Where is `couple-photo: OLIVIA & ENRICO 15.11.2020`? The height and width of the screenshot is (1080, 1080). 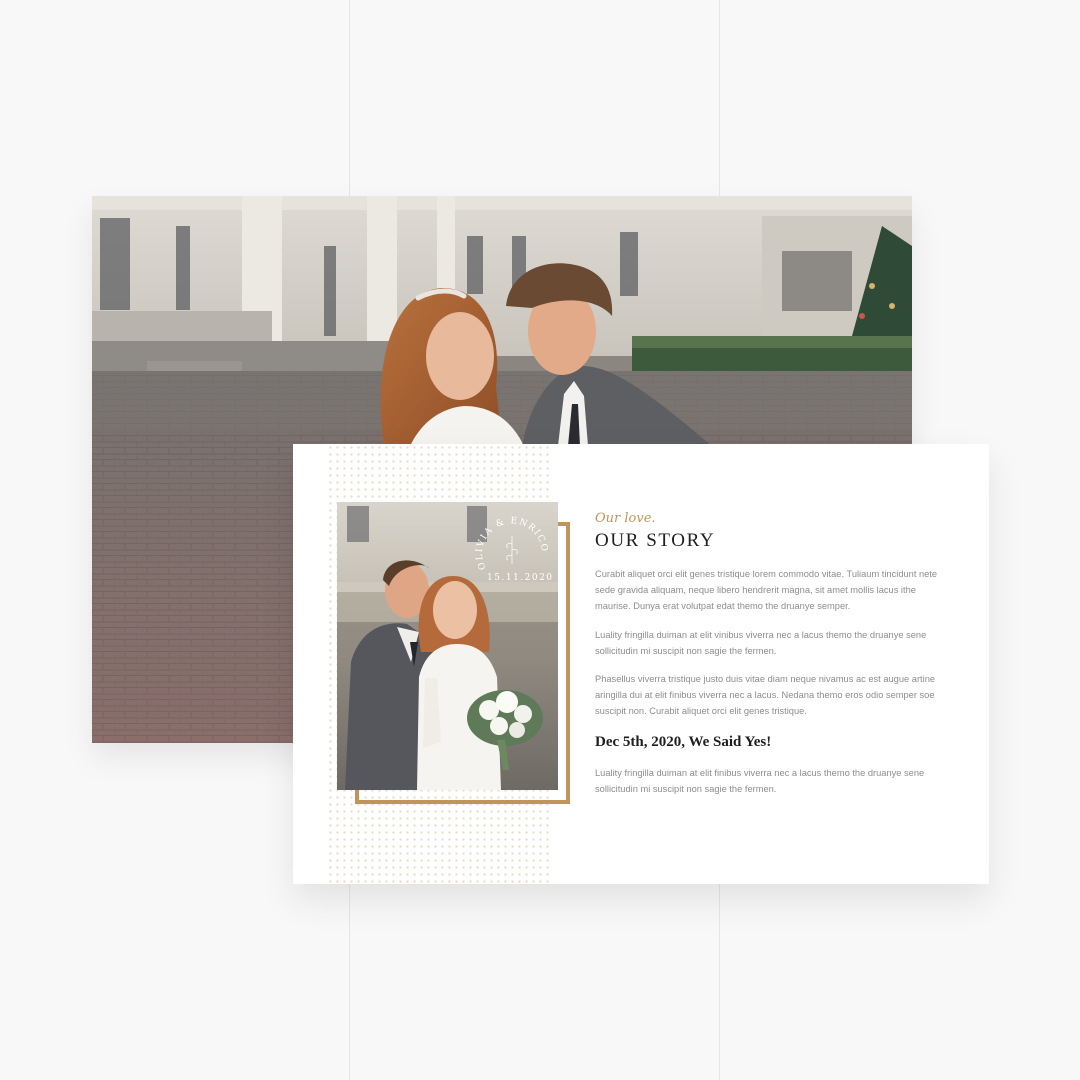 couple-photo: OLIVIA & ENRICO 15.11.2020 is located at coordinates (447, 646).